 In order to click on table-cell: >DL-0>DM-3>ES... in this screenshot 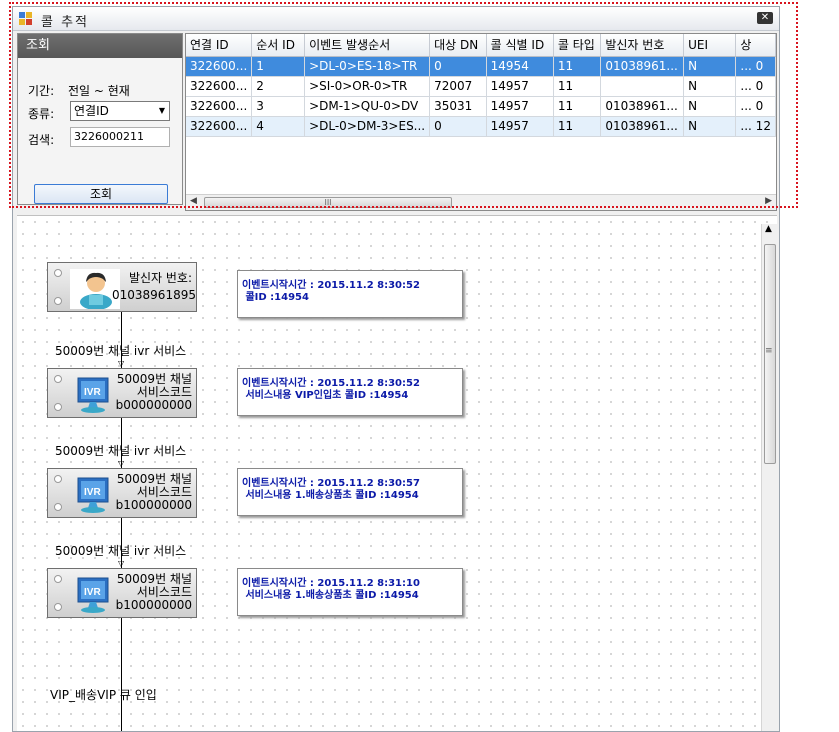, I will do `click(367, 126)`.